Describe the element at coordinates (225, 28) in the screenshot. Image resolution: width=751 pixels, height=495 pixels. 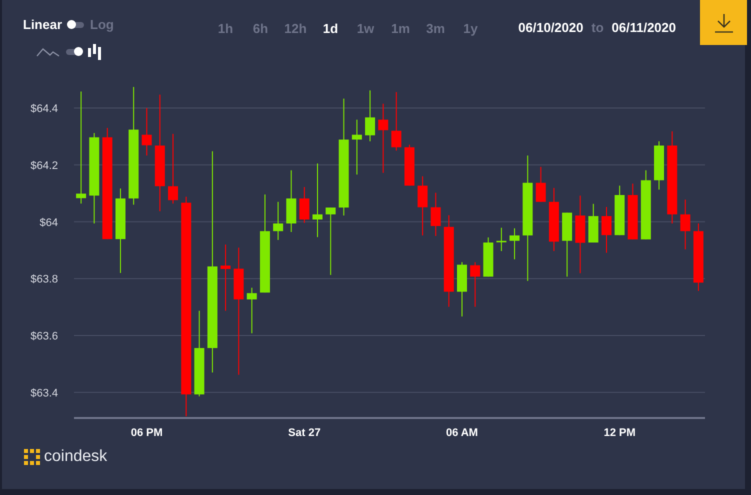
I see `timeframe-tab: 1h` at that location.